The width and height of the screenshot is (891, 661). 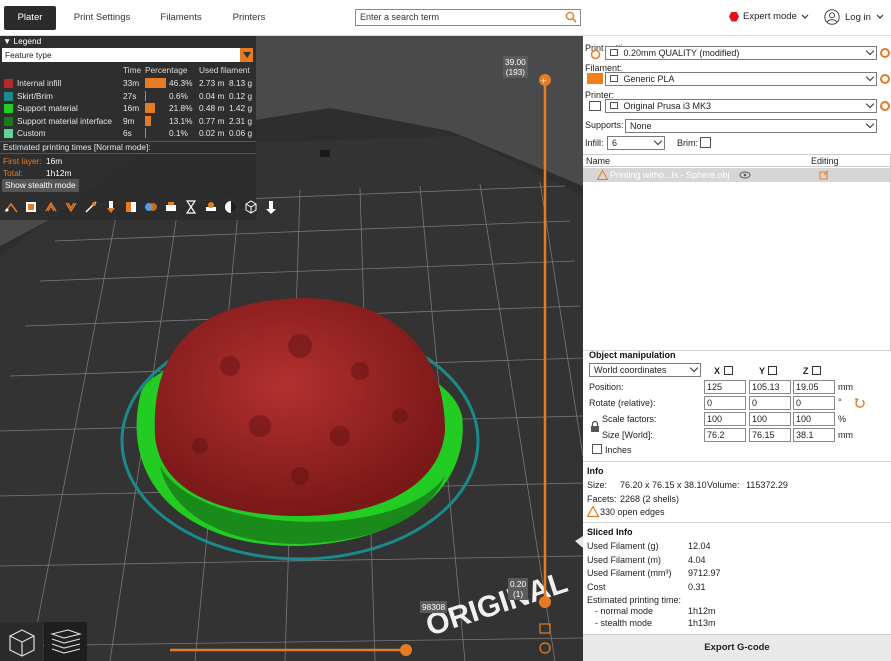 I want to click on seams-icon, so click(x=91, y=207).